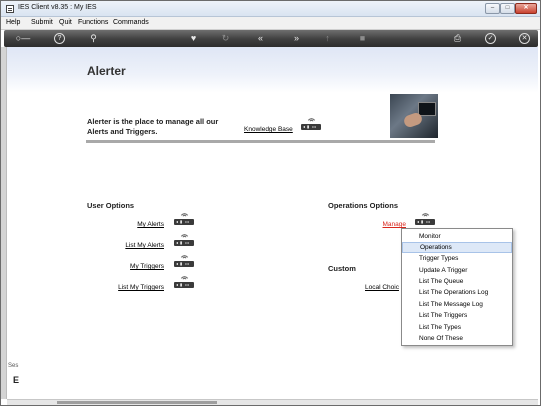  Describe the element at coordinates (137, 402) in the screenshot. I see `scrollbar-thumb` at that location.